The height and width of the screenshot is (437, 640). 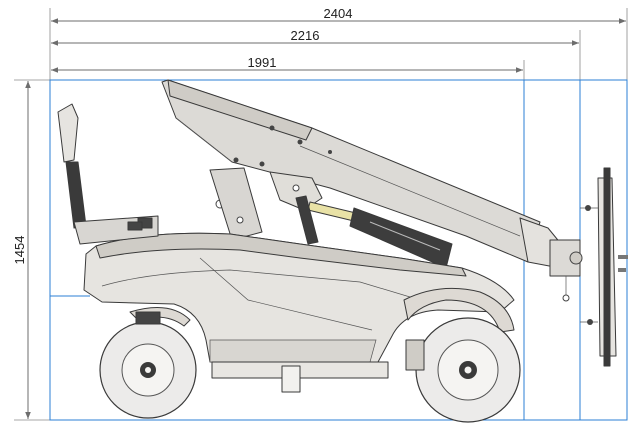 What do you see at coordinates (68, 133) in the screenshot?
I see `headrest` at bounding box center [68, 133].